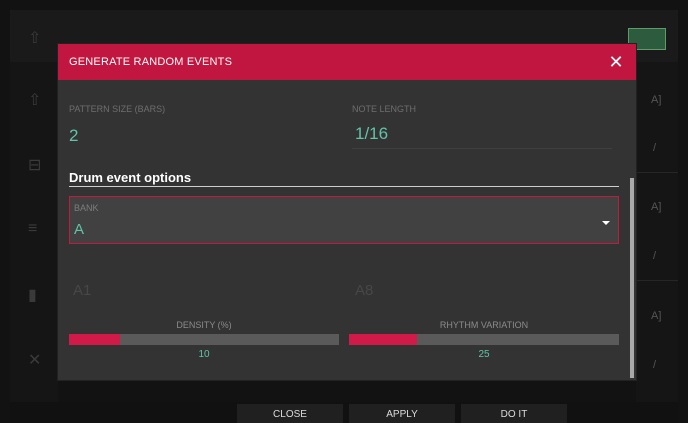 The height and width of the screenshot is (423, 688). I want to click on rhythm-variation-fill, so click(383, 339).